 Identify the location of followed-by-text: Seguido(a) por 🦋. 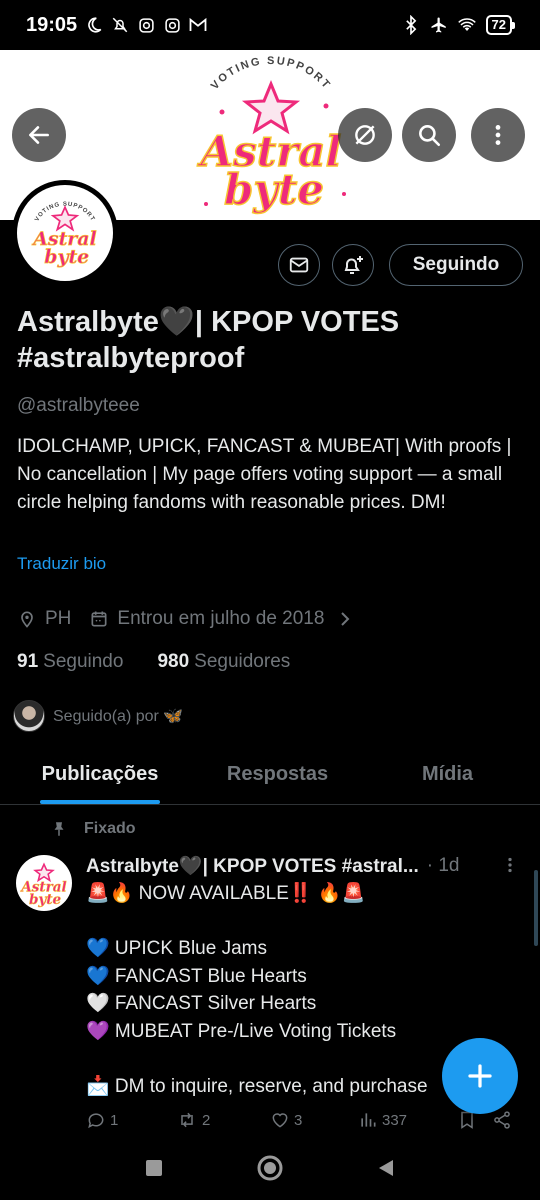
(118, 716).